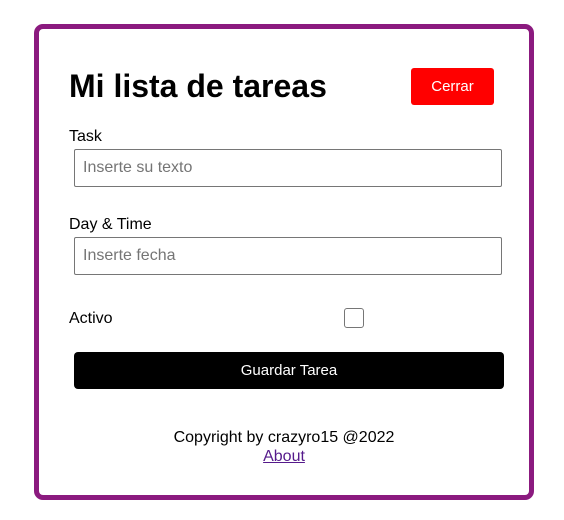  Describe the element at coordinates (284, 437) in the screenshot. I see `copyright-text: Copyright by crazyro15 @2022` at that location.